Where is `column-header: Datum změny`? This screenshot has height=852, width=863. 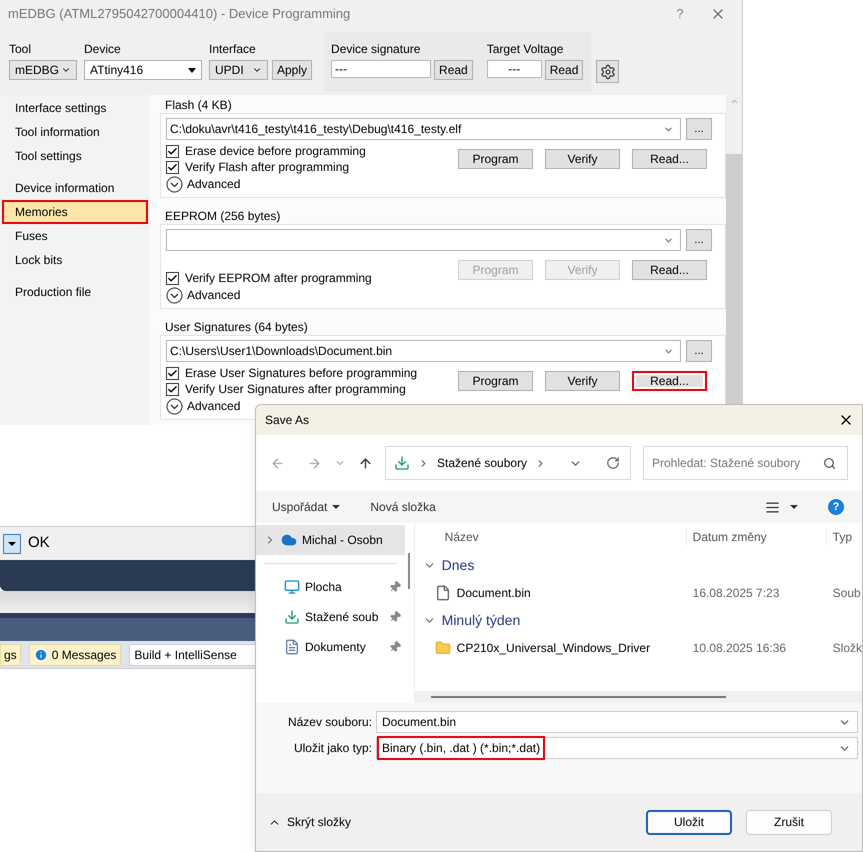
column-header: Datum změny is located at coordinates (756, 537).